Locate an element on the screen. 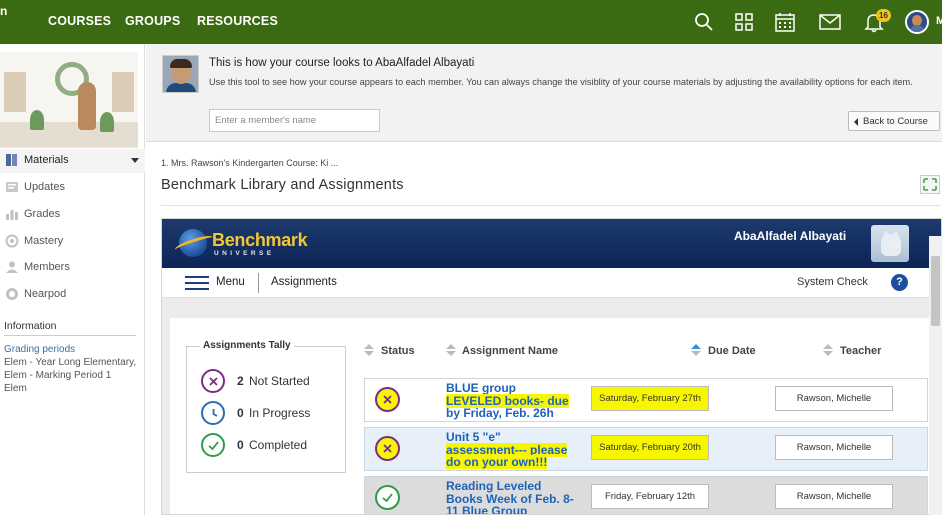 The height and width of the screenshot is (515, 942). column-header-due-date: Due Date is located at coordinates (732, 351).